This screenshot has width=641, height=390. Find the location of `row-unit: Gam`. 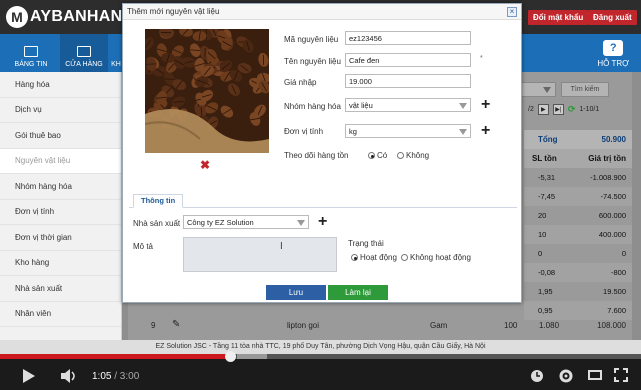

row-unit: Gam is located at coordinates (439, 325).